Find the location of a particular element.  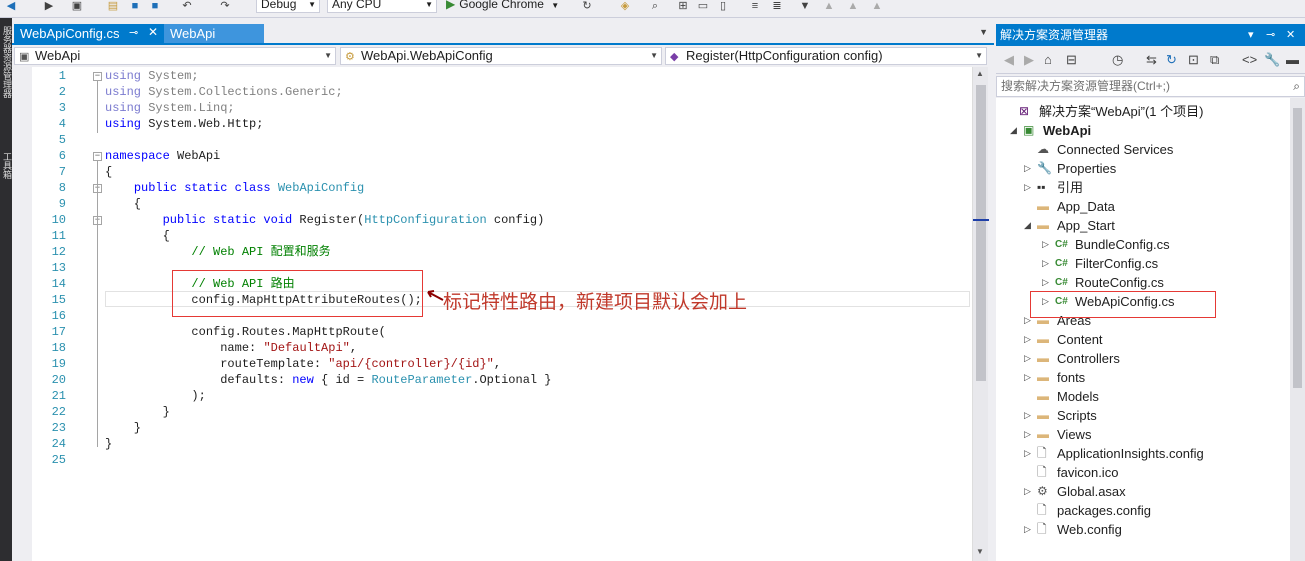

preview-icon: ▬ is located at coordinates (1292, 59).